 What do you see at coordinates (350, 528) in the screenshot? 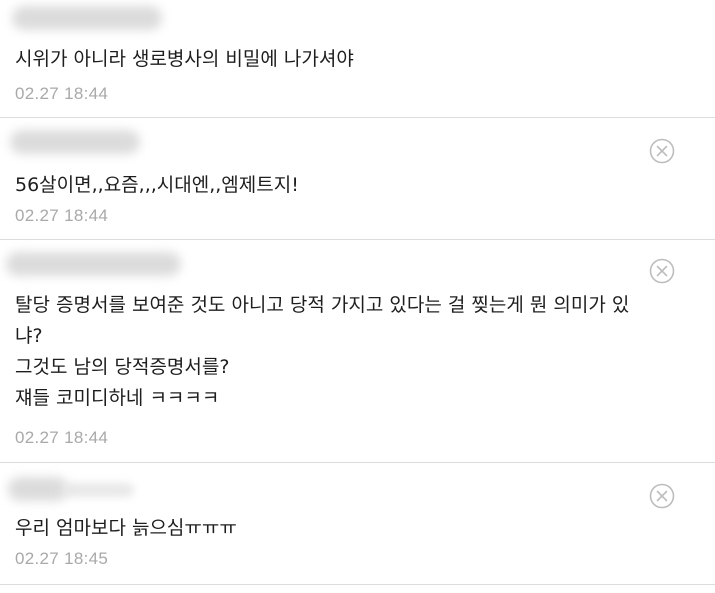
I see `comment-body: 우리 엄마보다 늙으심ㅠㅠㅠ` at bounding box center [350, 528].